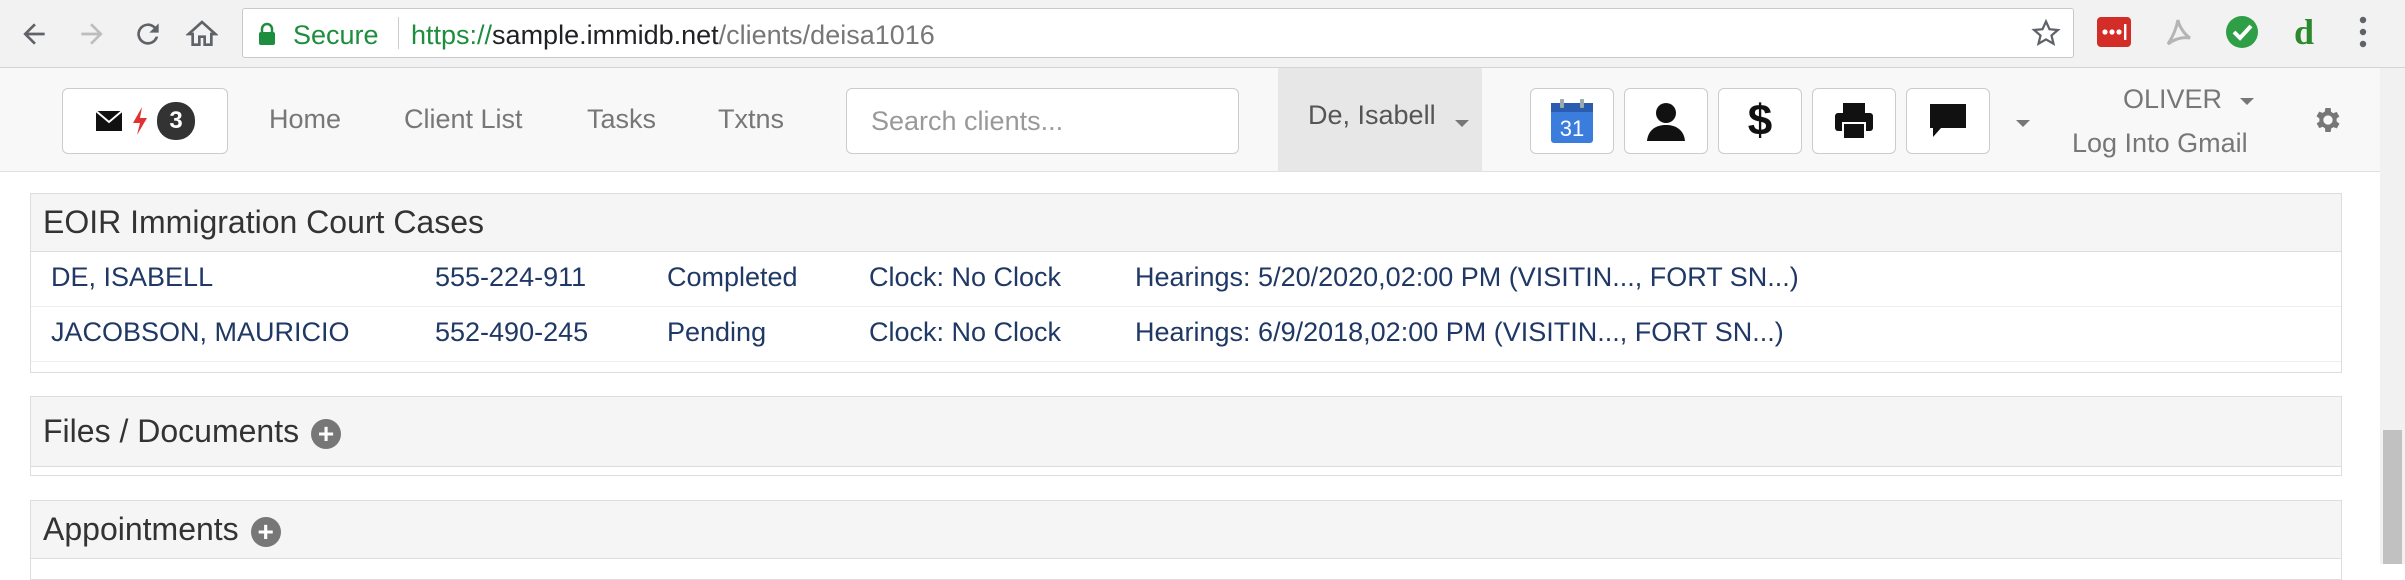  I want to click on d-extension-icon: d, so click(2304, 32).